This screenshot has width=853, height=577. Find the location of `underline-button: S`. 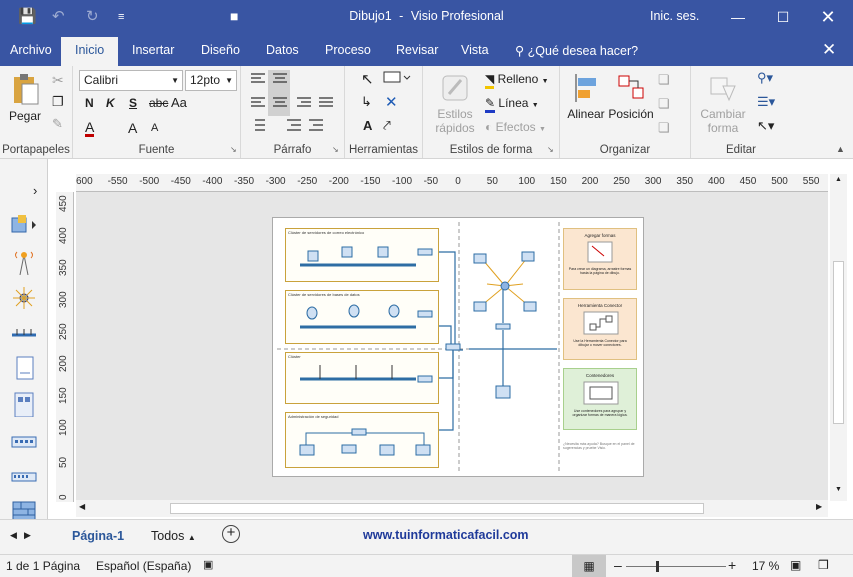

underline-button: S is located at coordinates (133, 103).